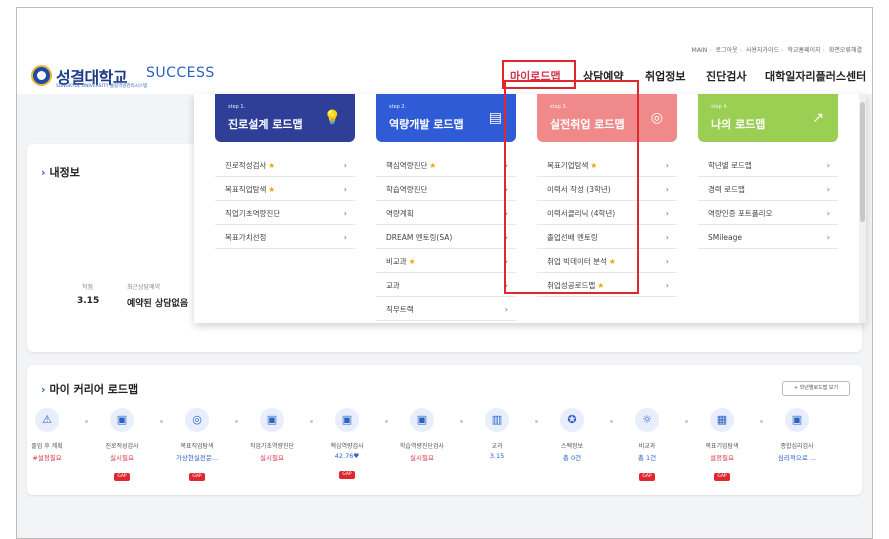  Describe the element at coordinates (727, 50) in the screenshot. I see `top-link-logout: 로그아웃` at that location.